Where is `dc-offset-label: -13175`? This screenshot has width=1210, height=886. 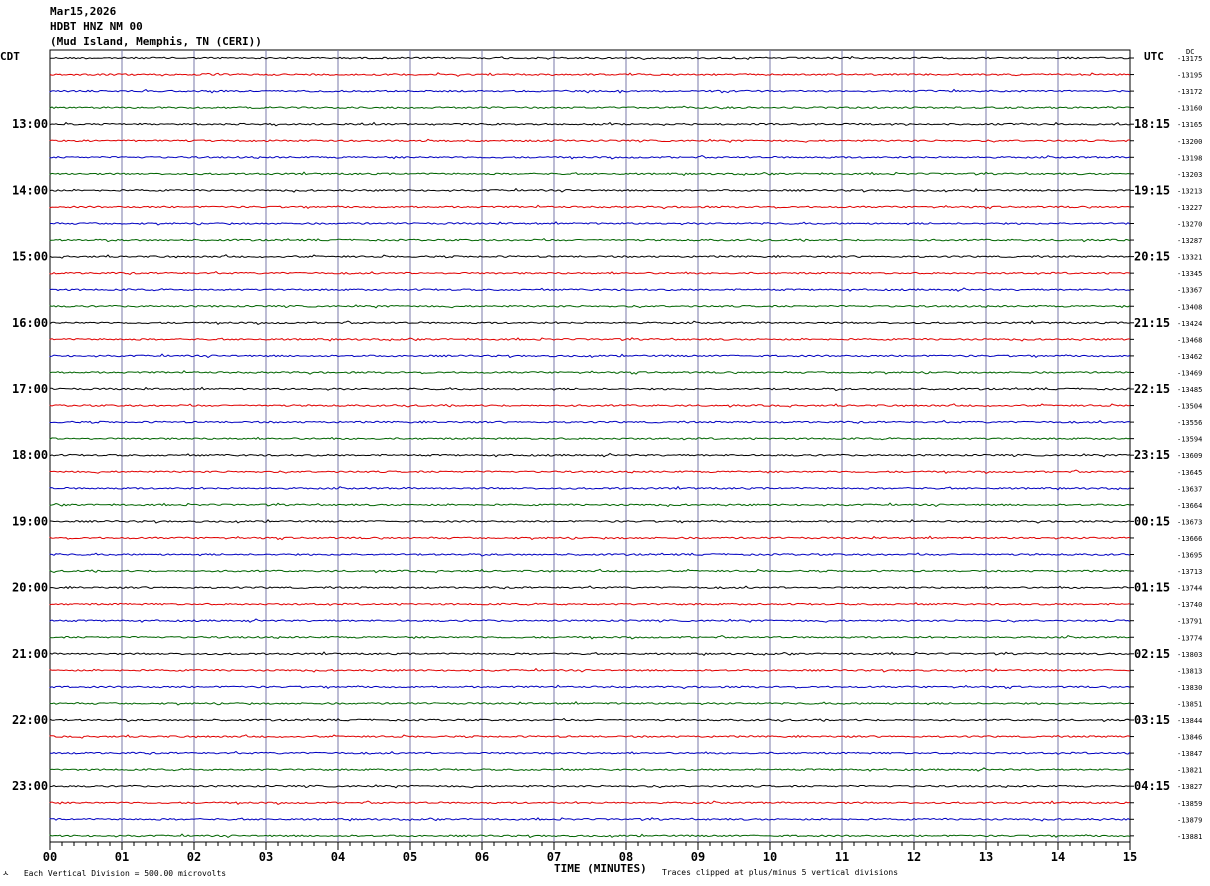 dc-offset-label: -13175 is located at coordinates (1189, 59).